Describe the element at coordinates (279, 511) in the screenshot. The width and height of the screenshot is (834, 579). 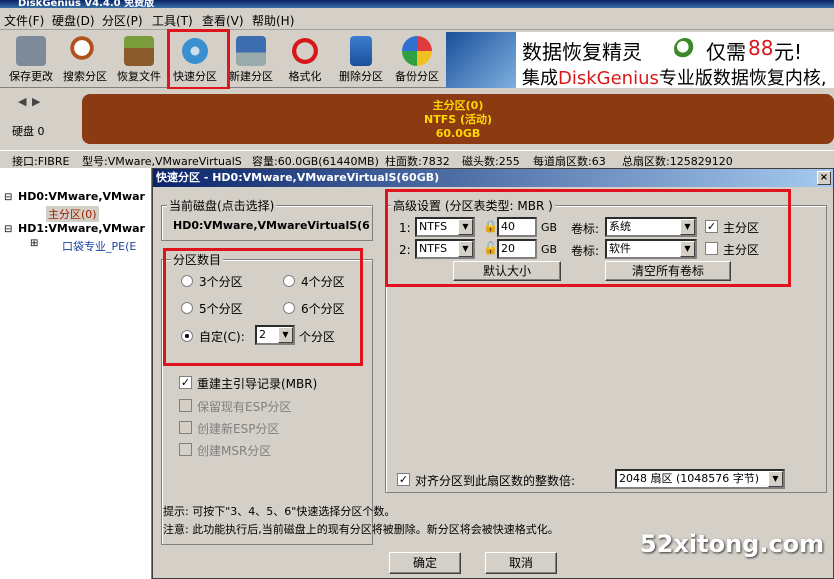
I see `hint-text: 提示: 可按下"3、4、5、6"快速选择分区个数。` at that location.